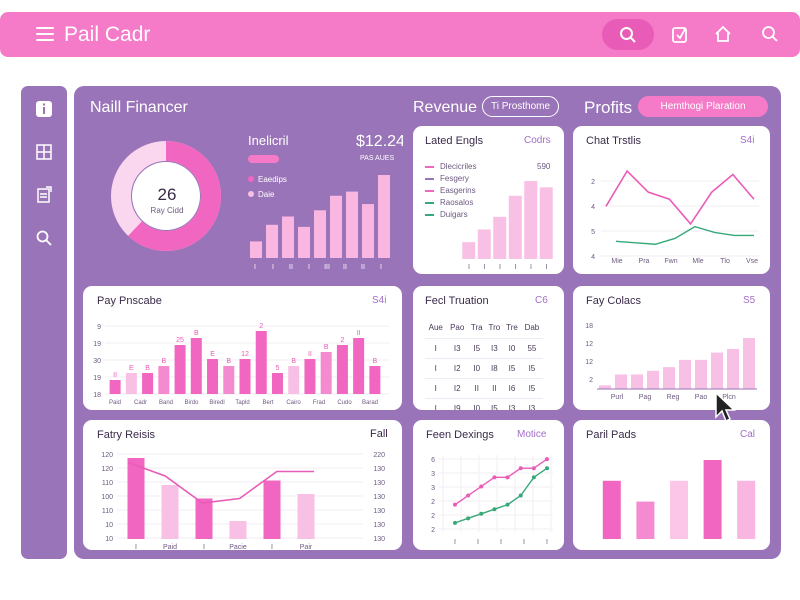 The image size is (800, 600). I want to click on donut-value: 26, so click(167, 194).